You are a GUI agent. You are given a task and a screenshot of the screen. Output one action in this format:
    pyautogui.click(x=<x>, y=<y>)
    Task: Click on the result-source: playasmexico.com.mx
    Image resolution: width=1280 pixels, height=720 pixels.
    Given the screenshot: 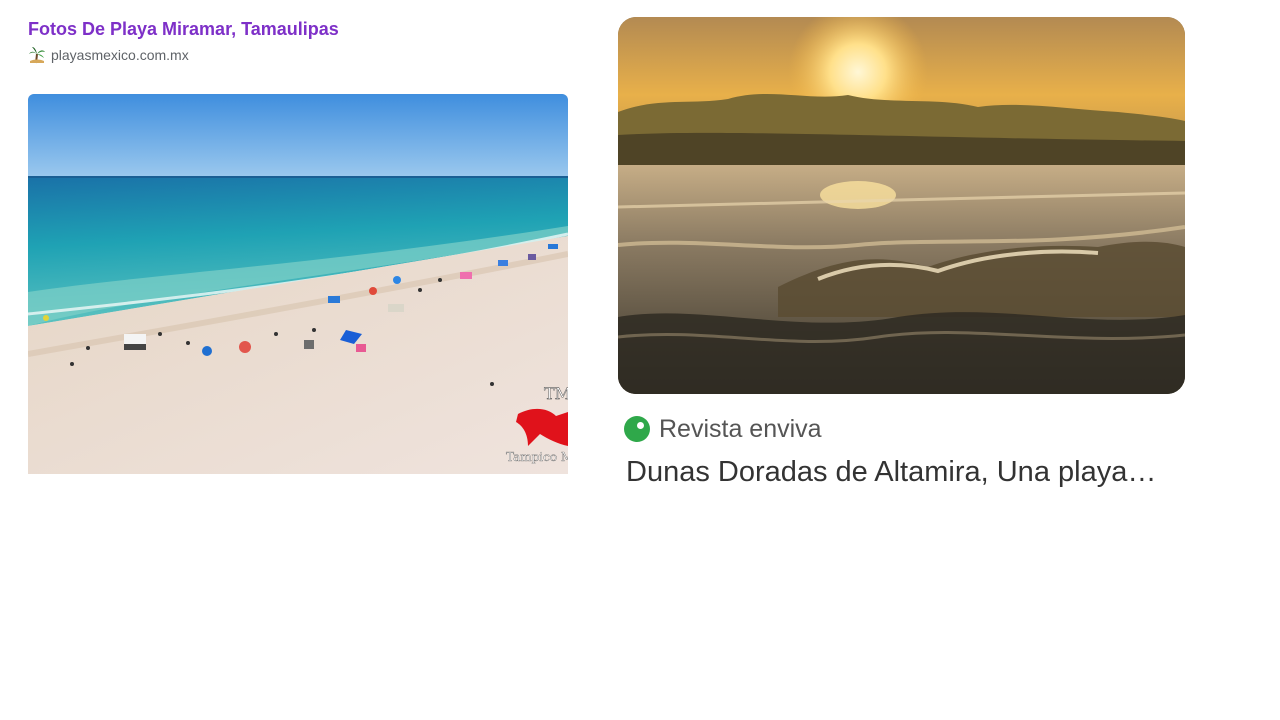 What is the action you would take?
    pyautogui.click(x=298, y=55)
    